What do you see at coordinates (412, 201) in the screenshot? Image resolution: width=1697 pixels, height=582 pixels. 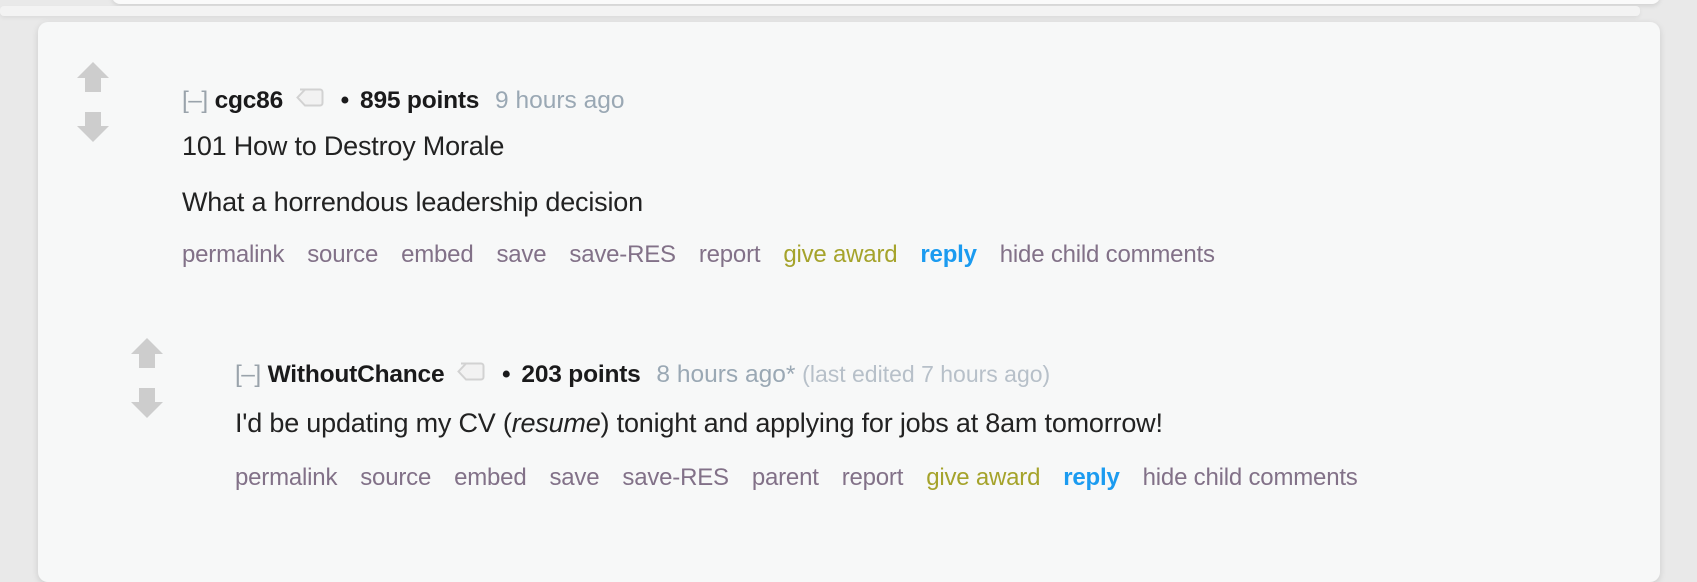 I see `paragraph-text: What a horrendous leadership decision` at bounding box center [412, 201].